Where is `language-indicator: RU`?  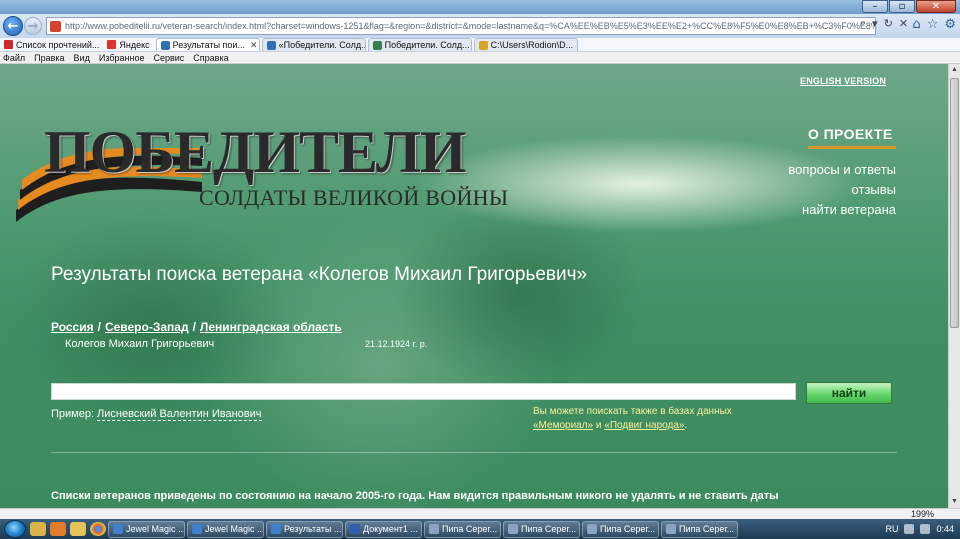
language-indicator: RU is located at coordinates (891, 529).